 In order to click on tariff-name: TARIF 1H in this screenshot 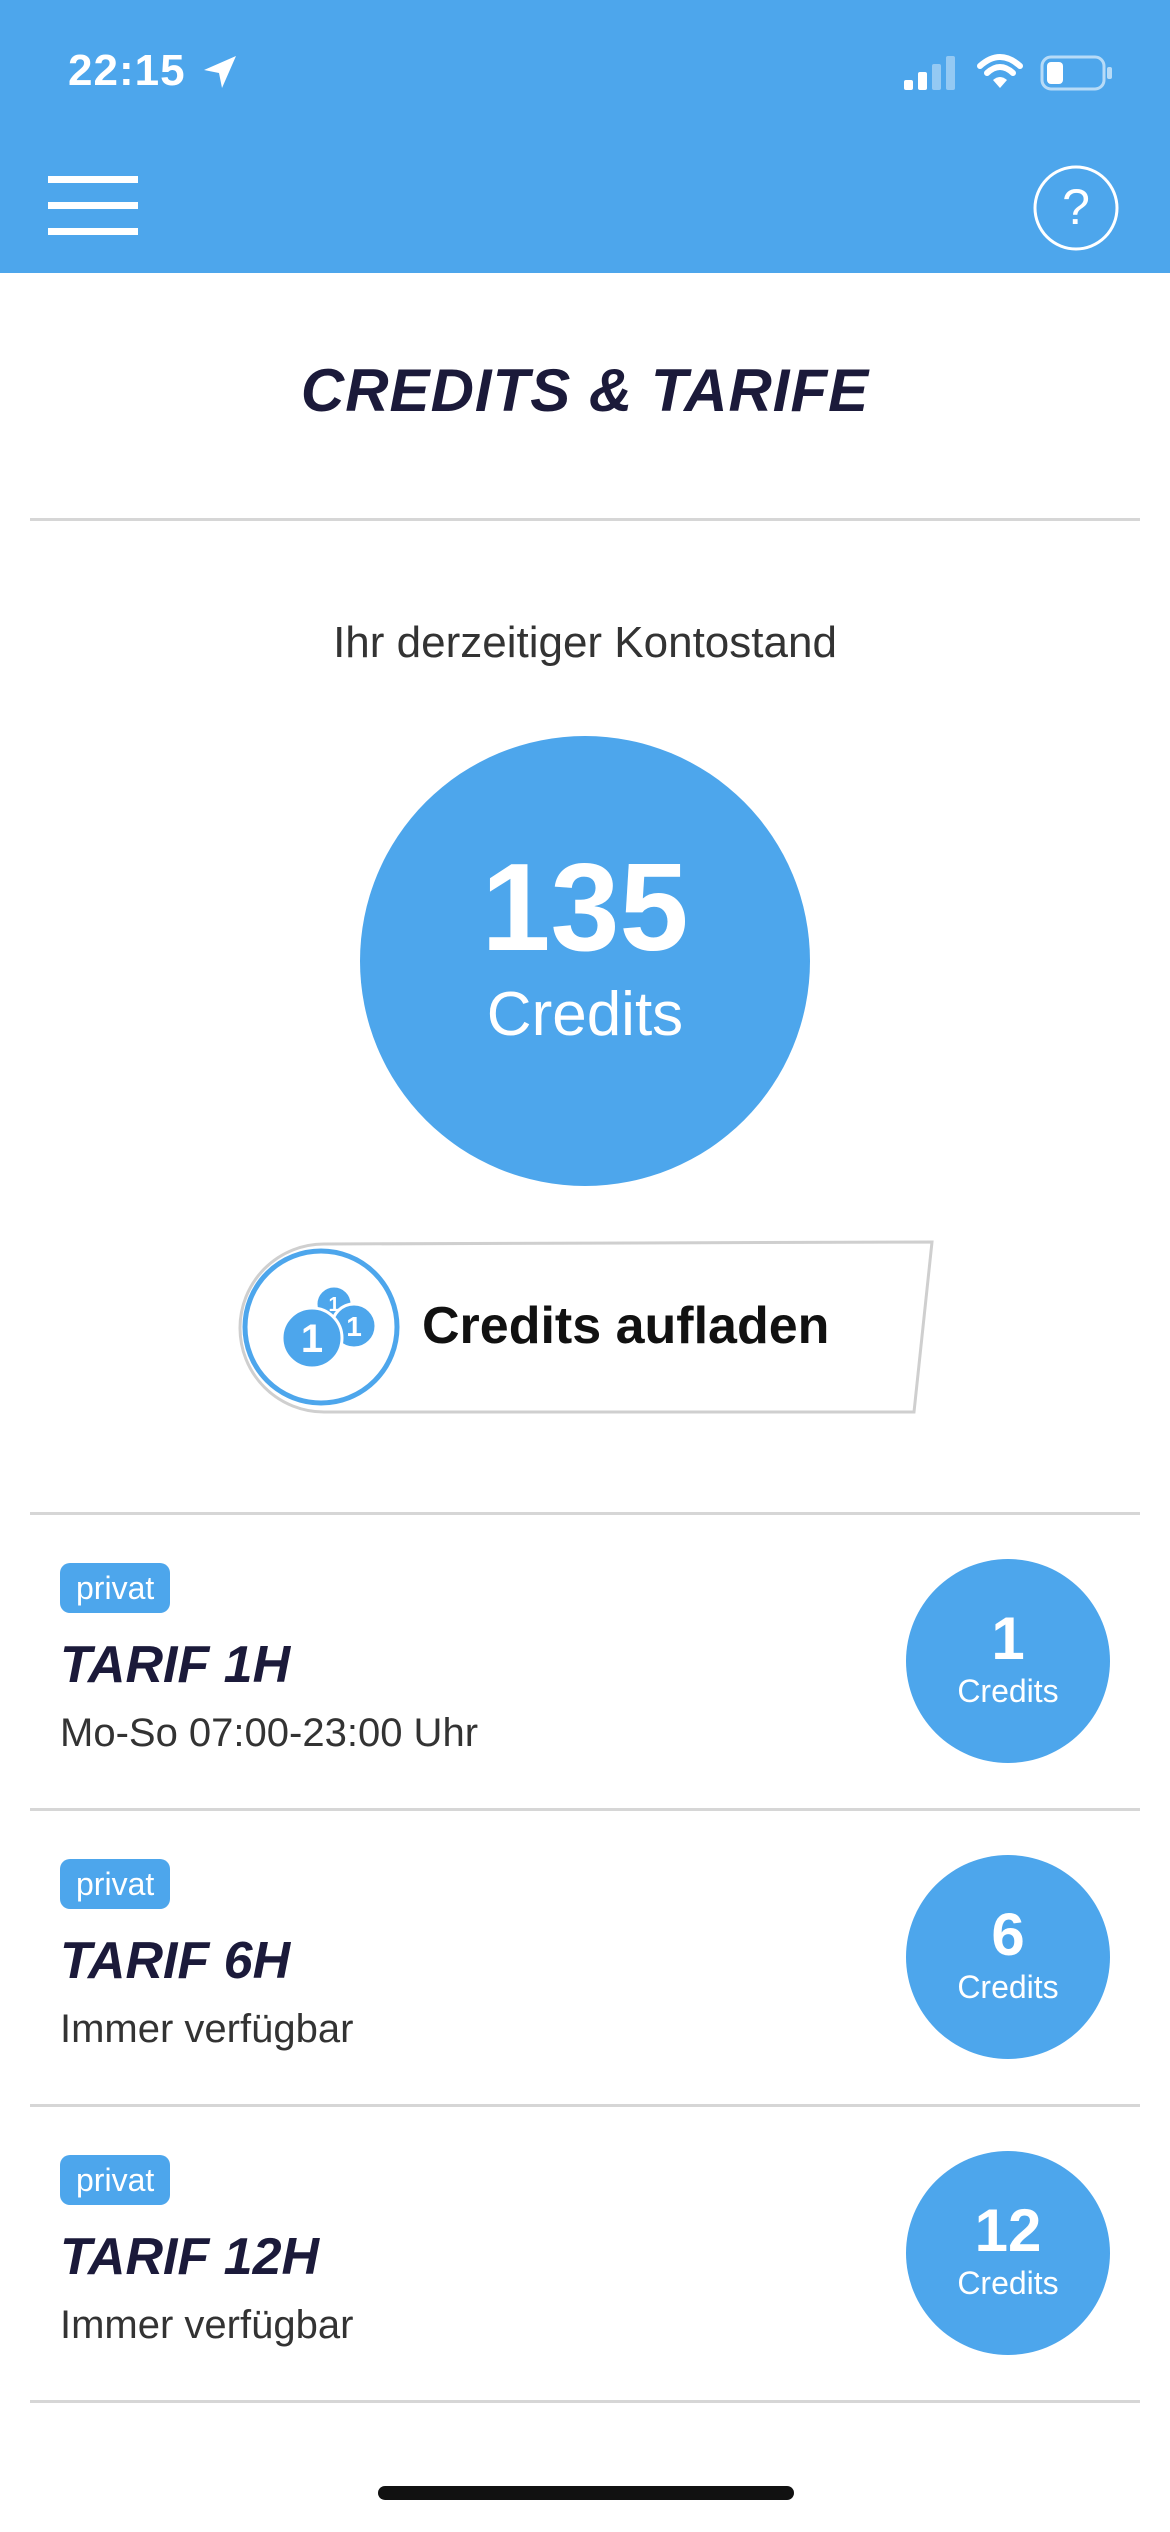, I will do `click(175, 1665)`.